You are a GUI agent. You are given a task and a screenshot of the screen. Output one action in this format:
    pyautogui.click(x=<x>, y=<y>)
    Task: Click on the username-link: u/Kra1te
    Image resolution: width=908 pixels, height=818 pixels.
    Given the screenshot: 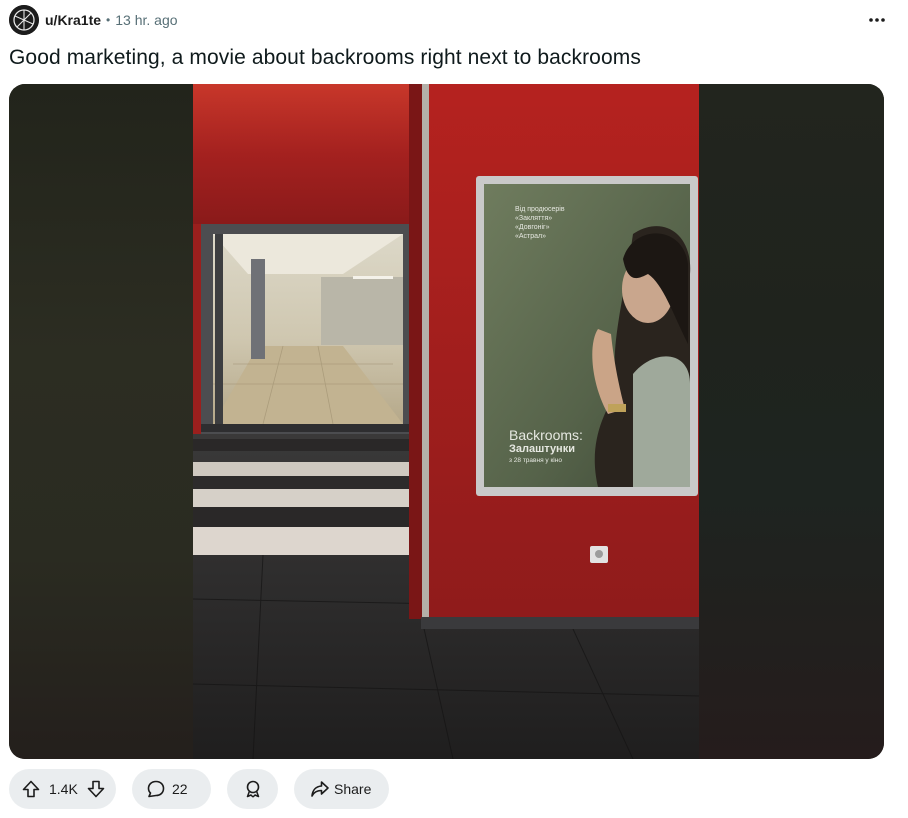 What is the action you would take?
    pyautogui.click(x=73, y=20)
    